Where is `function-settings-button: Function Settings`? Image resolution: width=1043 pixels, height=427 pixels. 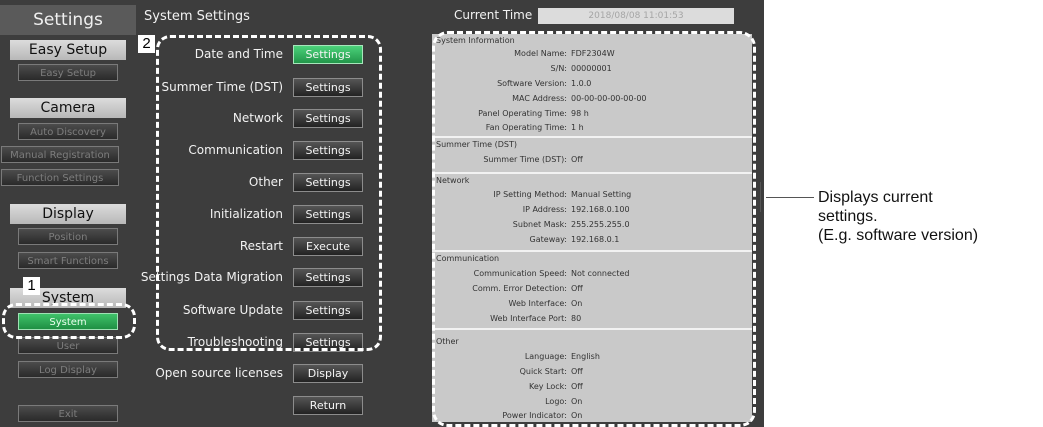 function-settings-button: Function Settings is located at coordinates (60, 177).